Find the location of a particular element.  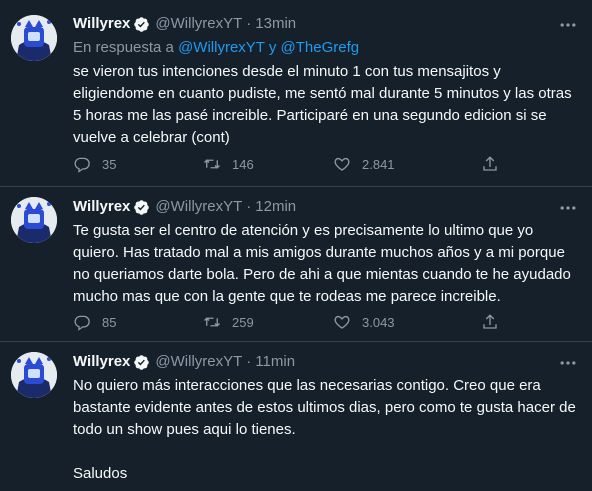

like-count: 3.043 is located at coordinates (378, 322).